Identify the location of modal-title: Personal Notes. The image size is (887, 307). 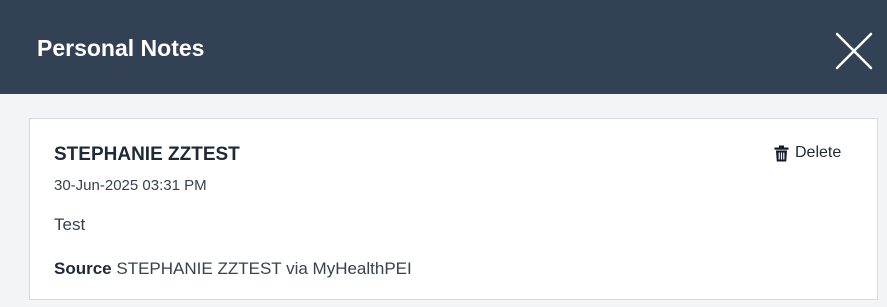
(121, 48).